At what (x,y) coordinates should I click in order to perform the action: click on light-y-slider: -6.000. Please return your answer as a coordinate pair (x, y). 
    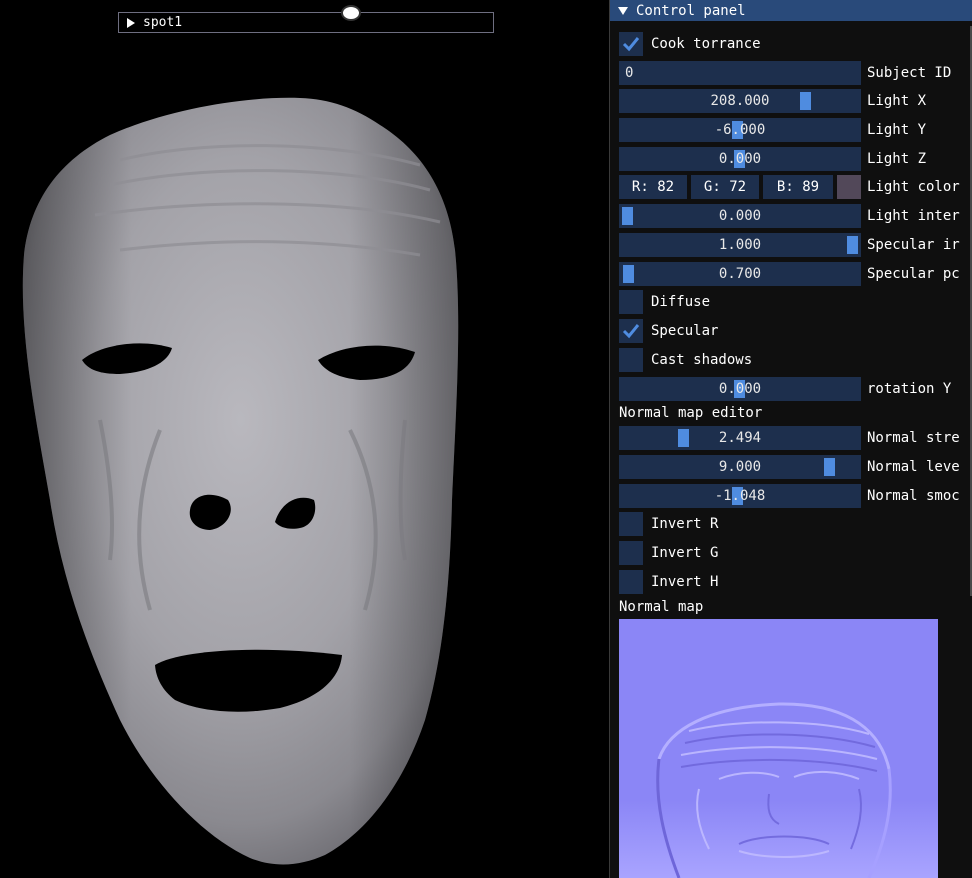
    Looking at the image, I should click on (740, 130).